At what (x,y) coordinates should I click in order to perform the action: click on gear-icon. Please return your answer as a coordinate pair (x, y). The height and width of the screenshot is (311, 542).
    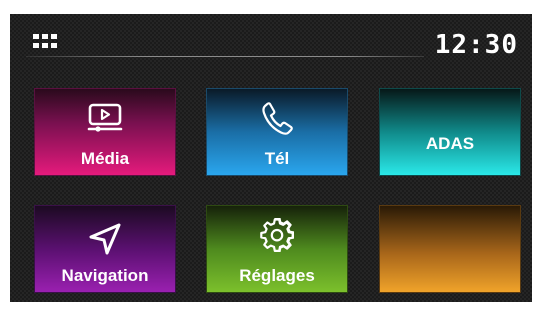
    Looking at the image, I should click on (277, 235).